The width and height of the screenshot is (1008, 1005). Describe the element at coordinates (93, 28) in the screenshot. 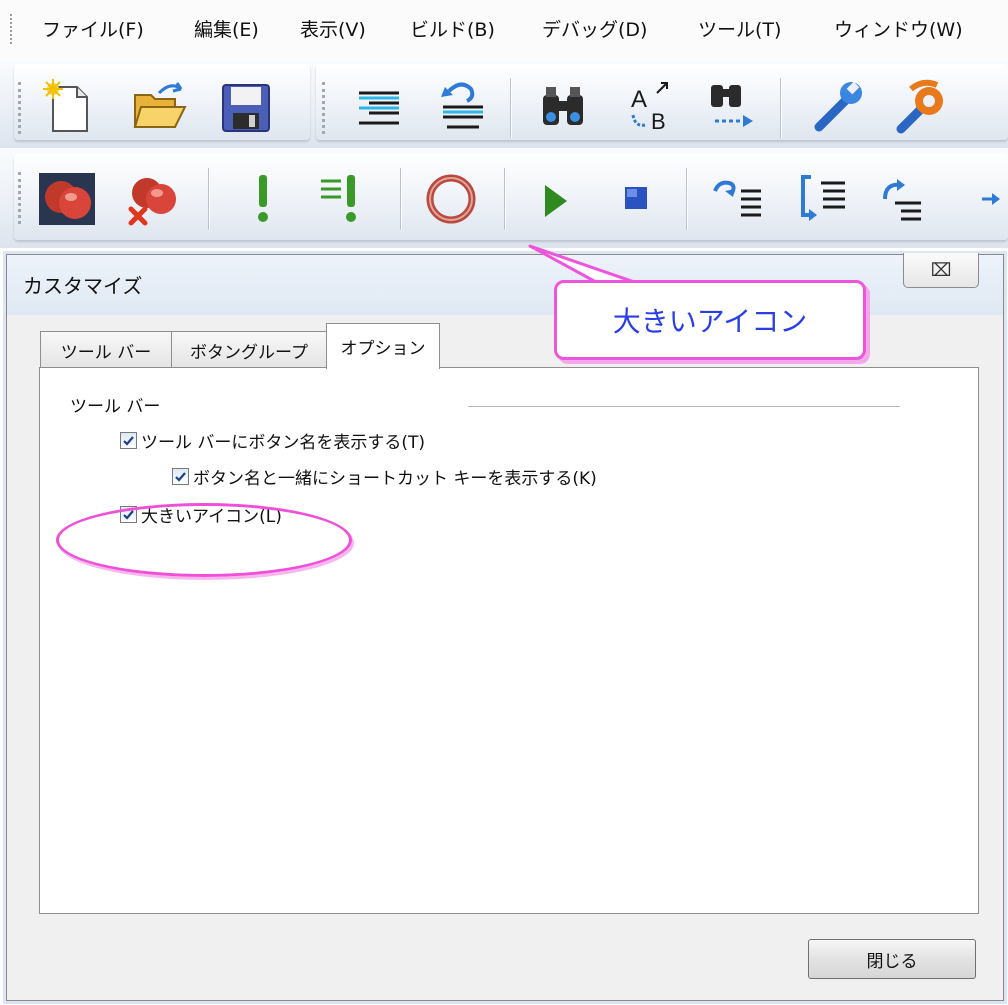

I see `menu-file: ファイル(F)` at that location.